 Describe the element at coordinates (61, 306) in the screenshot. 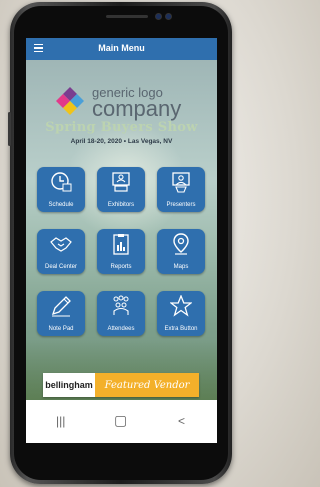

I see `pencil-icon` at that location.